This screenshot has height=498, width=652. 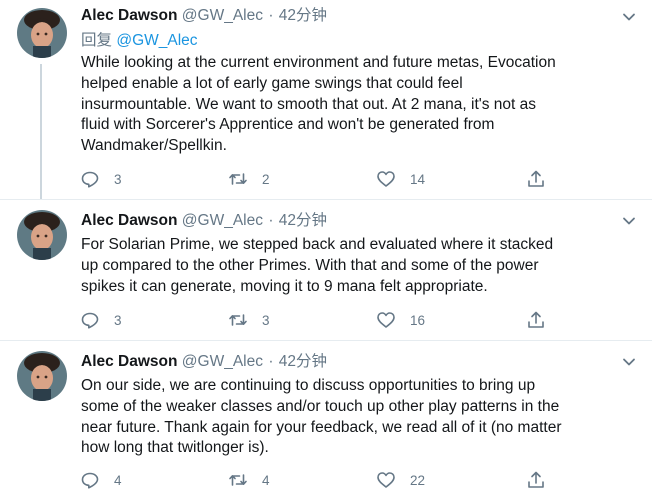 What do you see at coordinates (249, 179) in the screenshot?
I see `retweet-button: 2` at bounding box center [249, 179].